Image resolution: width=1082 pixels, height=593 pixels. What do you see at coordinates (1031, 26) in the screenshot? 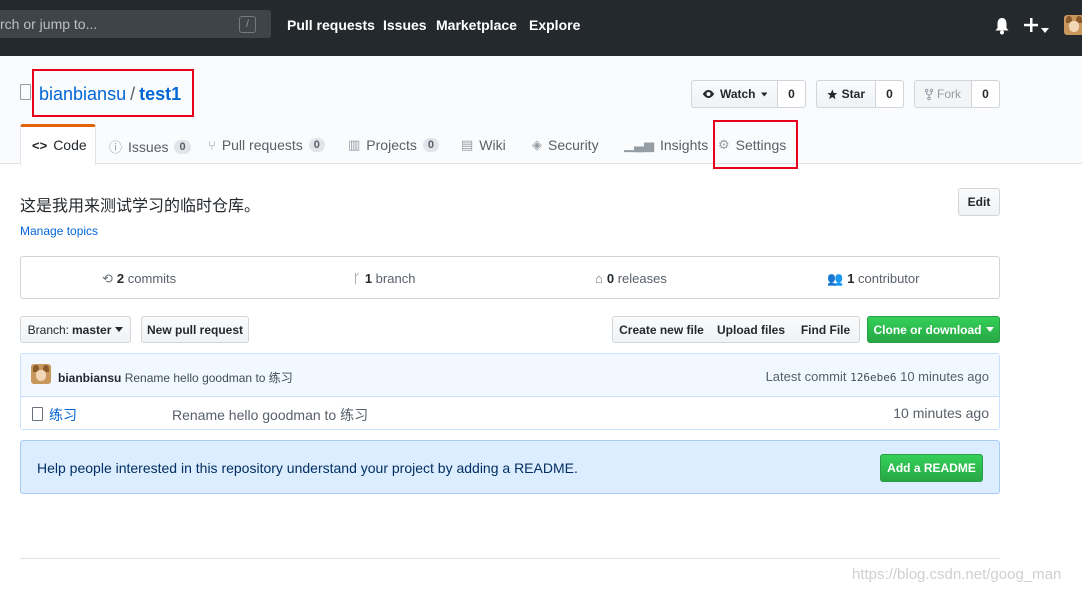
I see `plus-icon` at bounding box center [1031, 26].